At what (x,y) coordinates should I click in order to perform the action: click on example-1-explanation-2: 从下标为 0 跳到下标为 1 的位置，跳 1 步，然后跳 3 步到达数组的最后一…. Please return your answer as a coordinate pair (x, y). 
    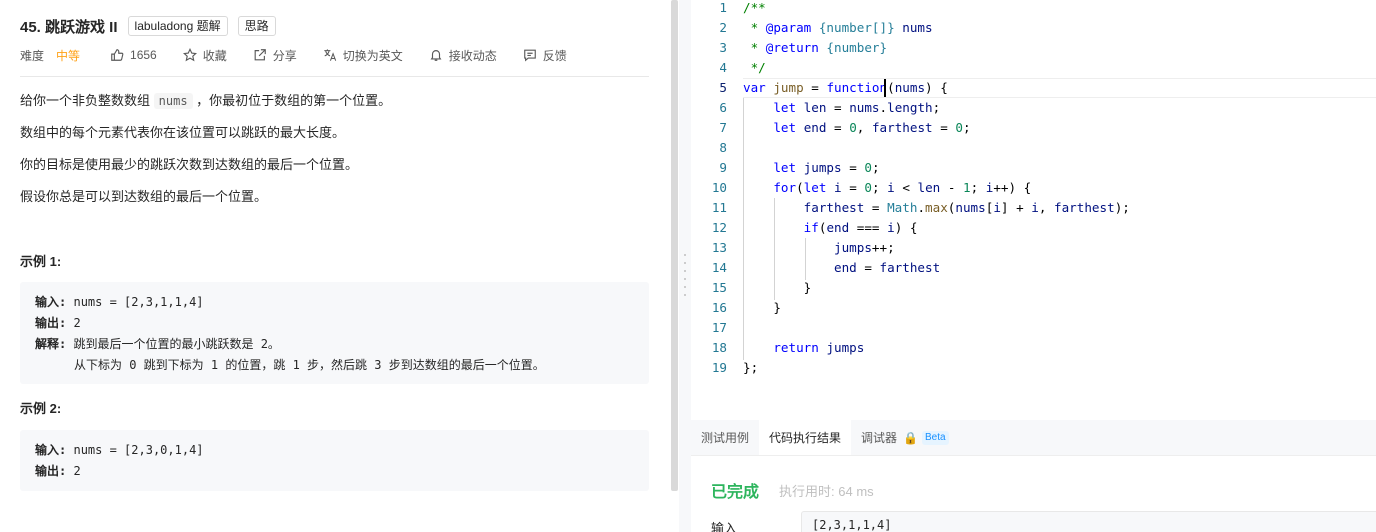
    Looking at the image, I should click on (309, 365).